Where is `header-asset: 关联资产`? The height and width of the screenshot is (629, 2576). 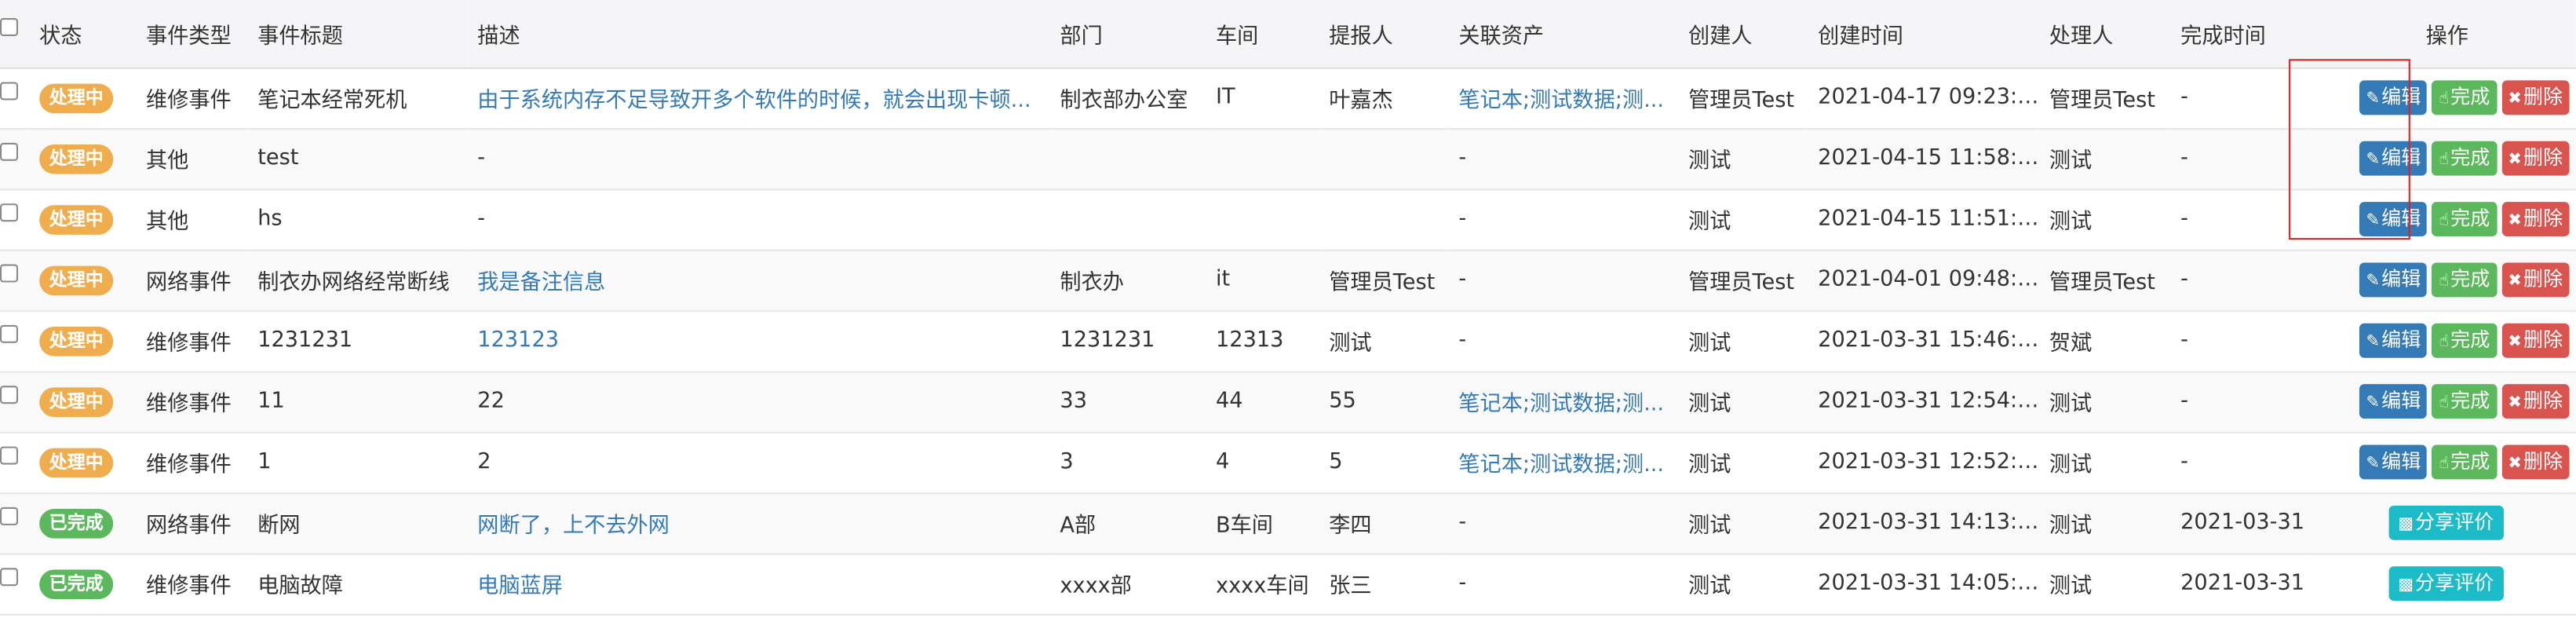
header-asset: 关联资产 is located at coordinates (1563, 34).